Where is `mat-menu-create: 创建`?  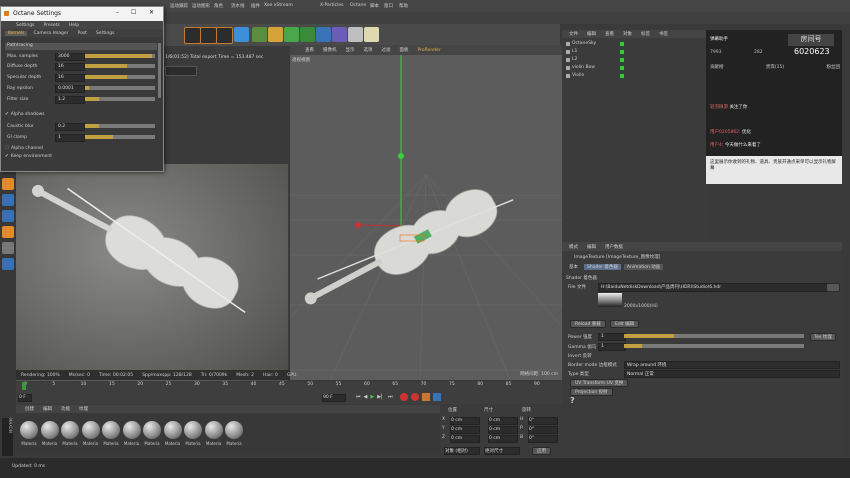
mat-menu-create: 创建 is located at coordinates (29, 409).